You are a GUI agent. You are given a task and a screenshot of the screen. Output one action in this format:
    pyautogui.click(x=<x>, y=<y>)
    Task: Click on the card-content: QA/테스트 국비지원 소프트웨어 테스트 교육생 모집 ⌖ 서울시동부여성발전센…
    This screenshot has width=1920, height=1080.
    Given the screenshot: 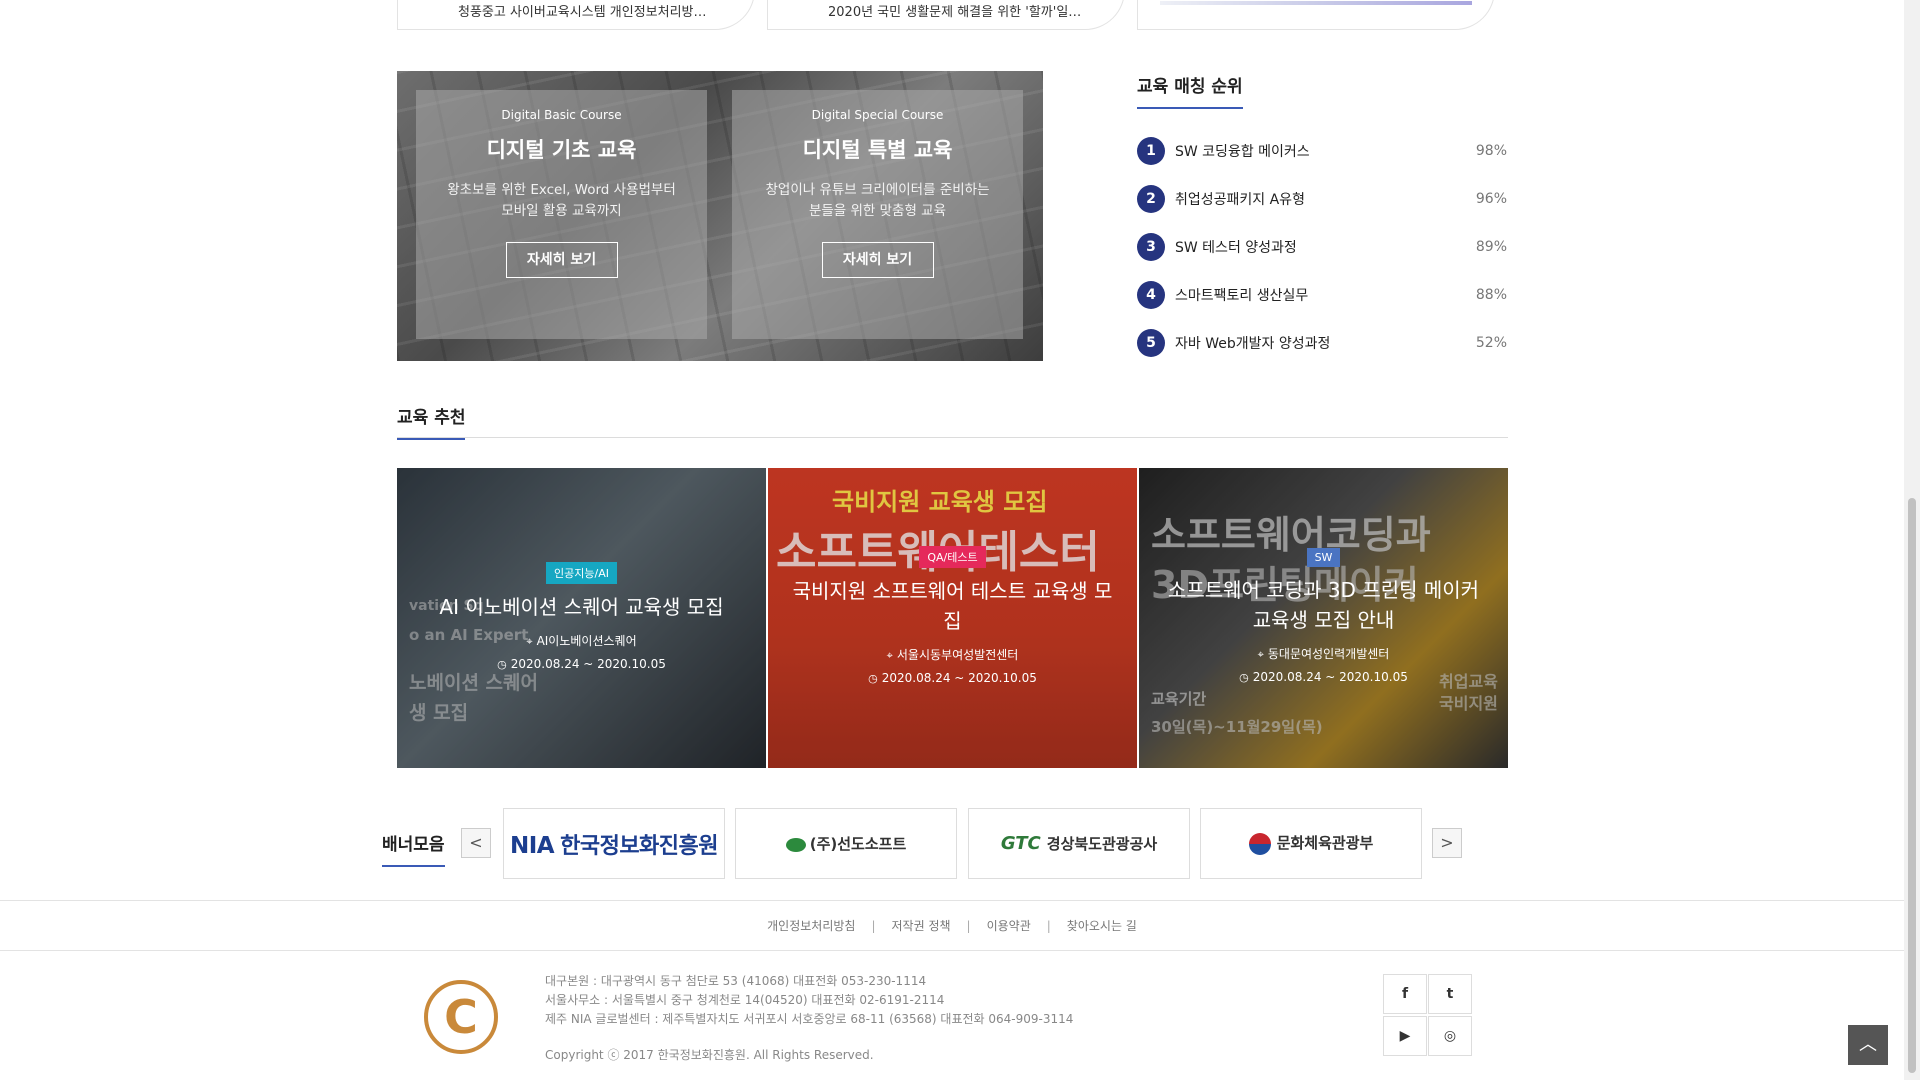 What is the action you would take?
    pyautogui.click(x=952, y=618)
    